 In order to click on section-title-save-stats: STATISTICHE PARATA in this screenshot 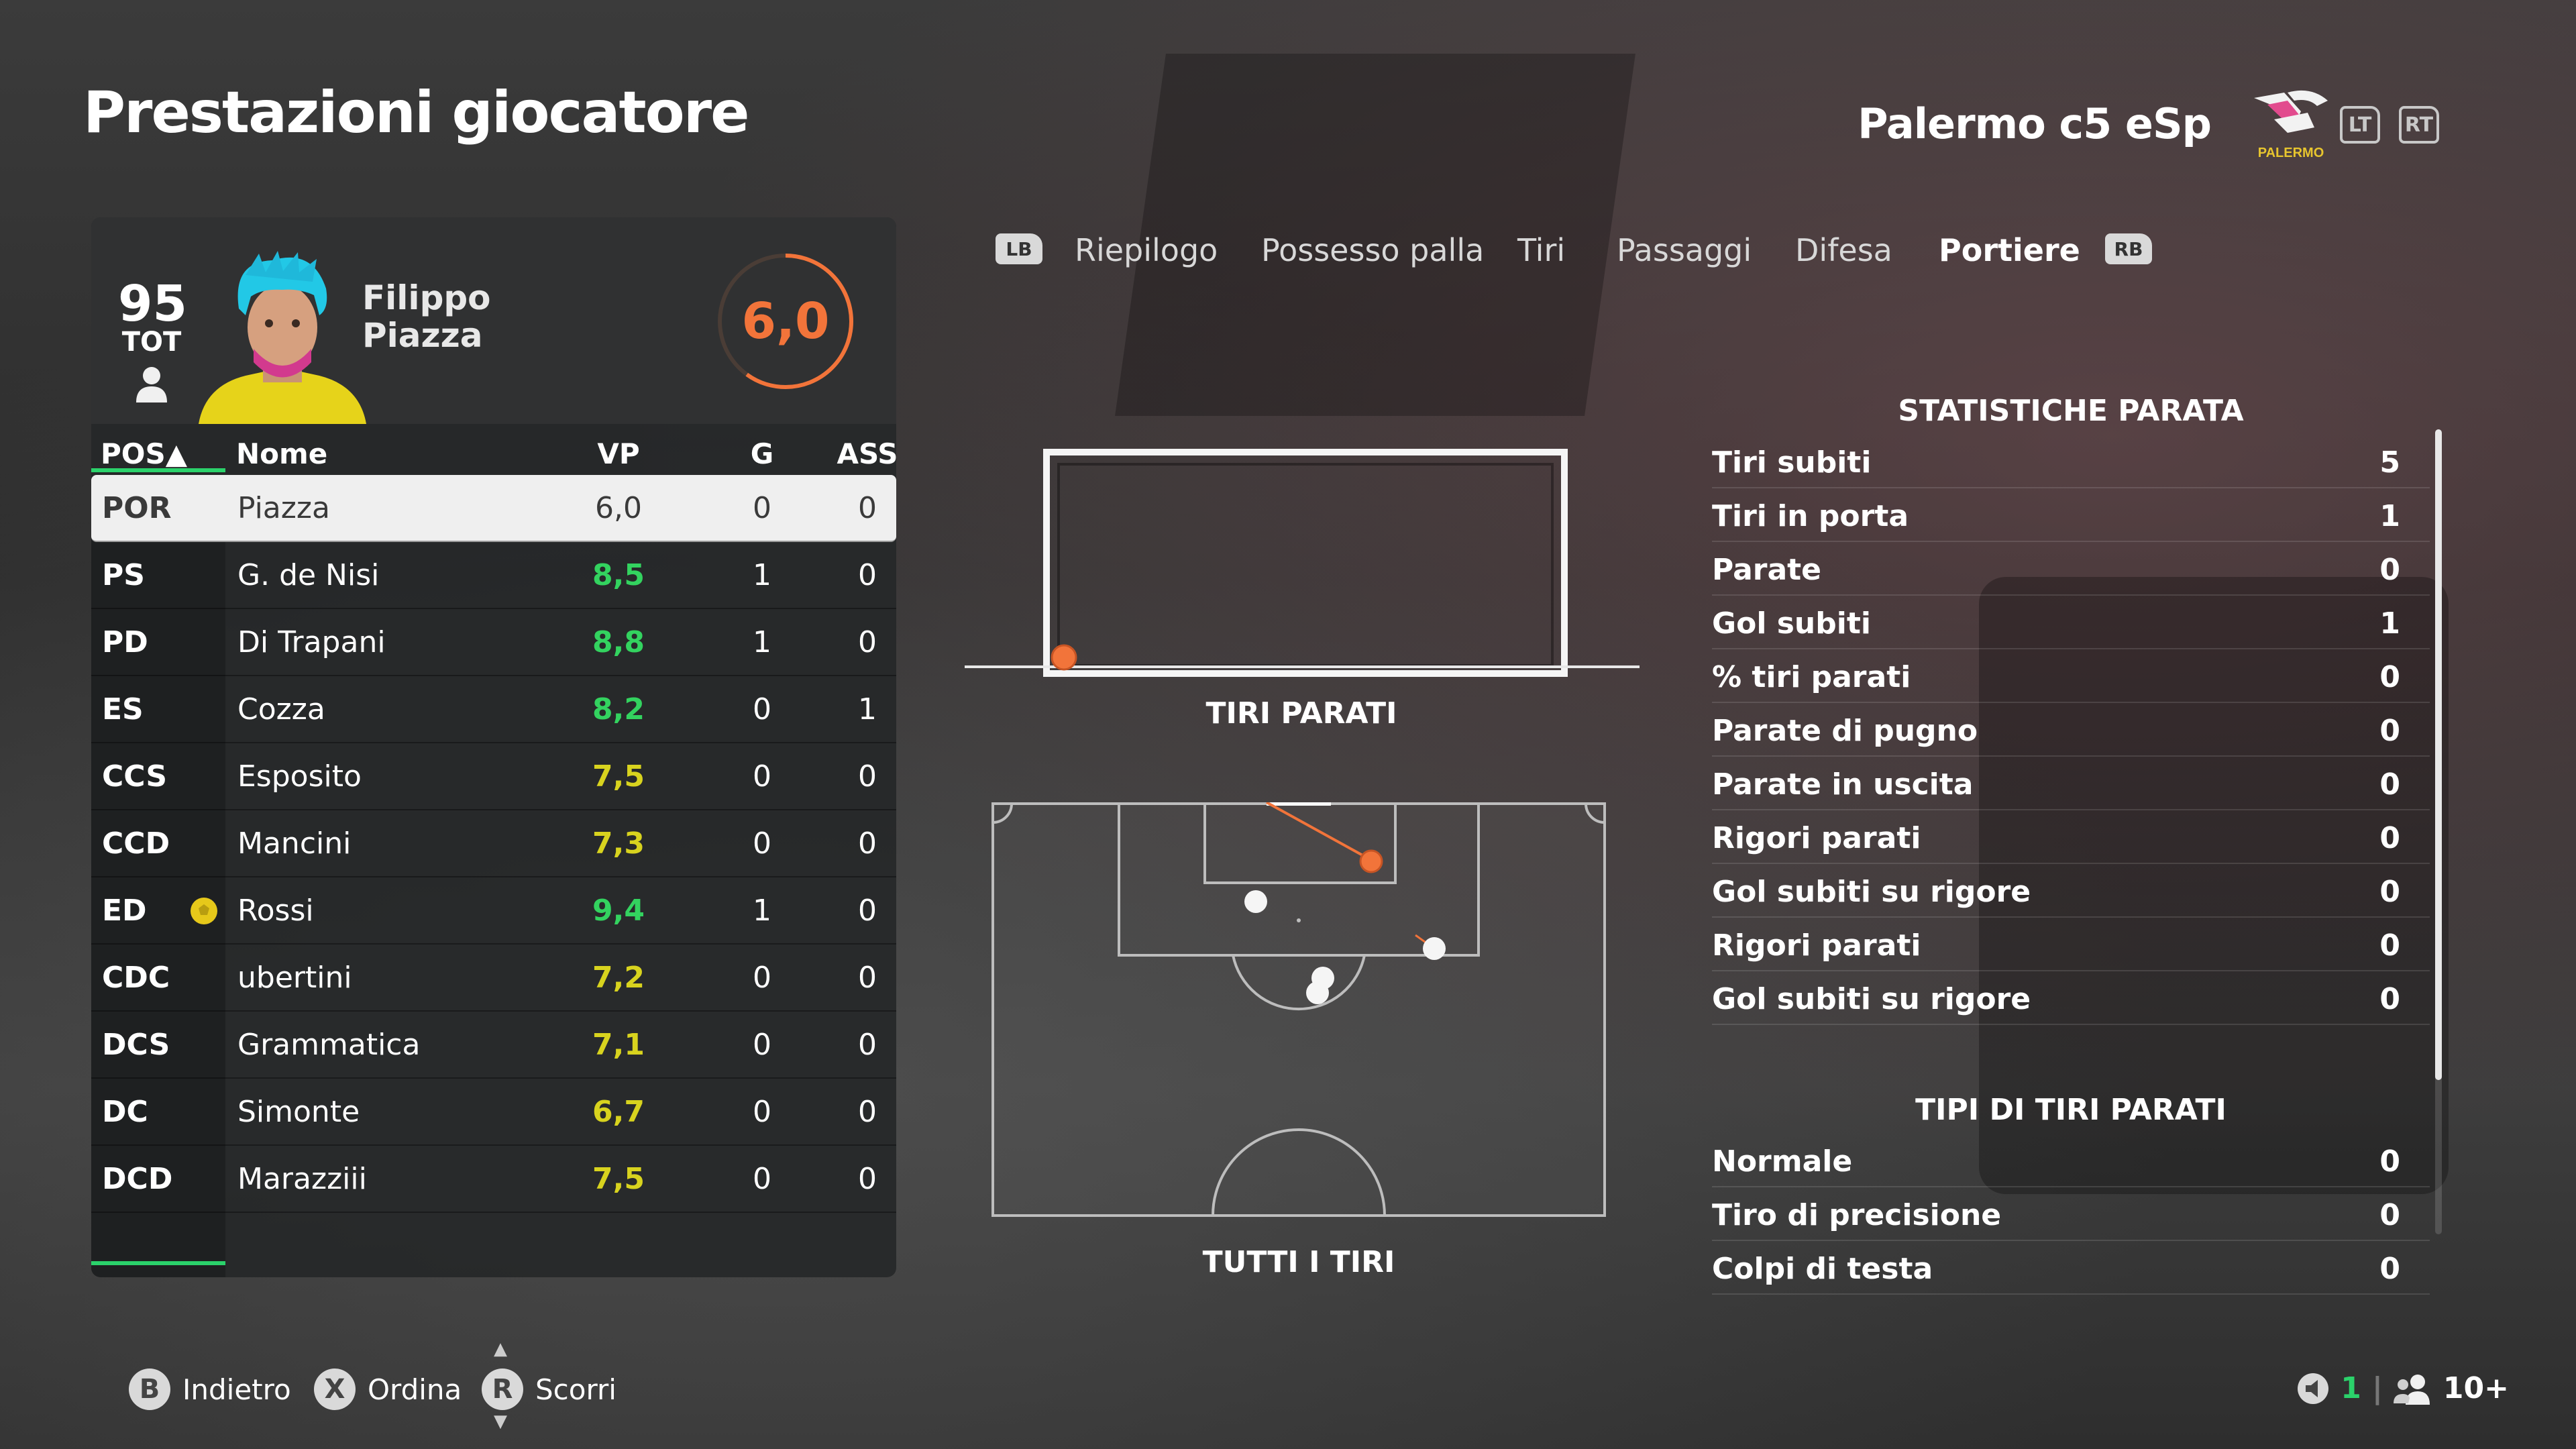, I will do `click(2071, 411)`.